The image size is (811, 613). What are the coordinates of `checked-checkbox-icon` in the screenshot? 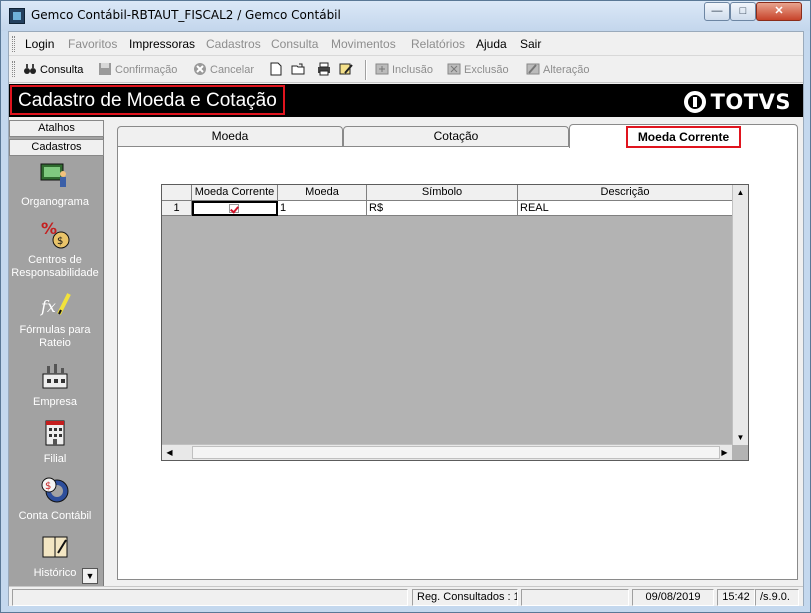 It's located at (234, 208).